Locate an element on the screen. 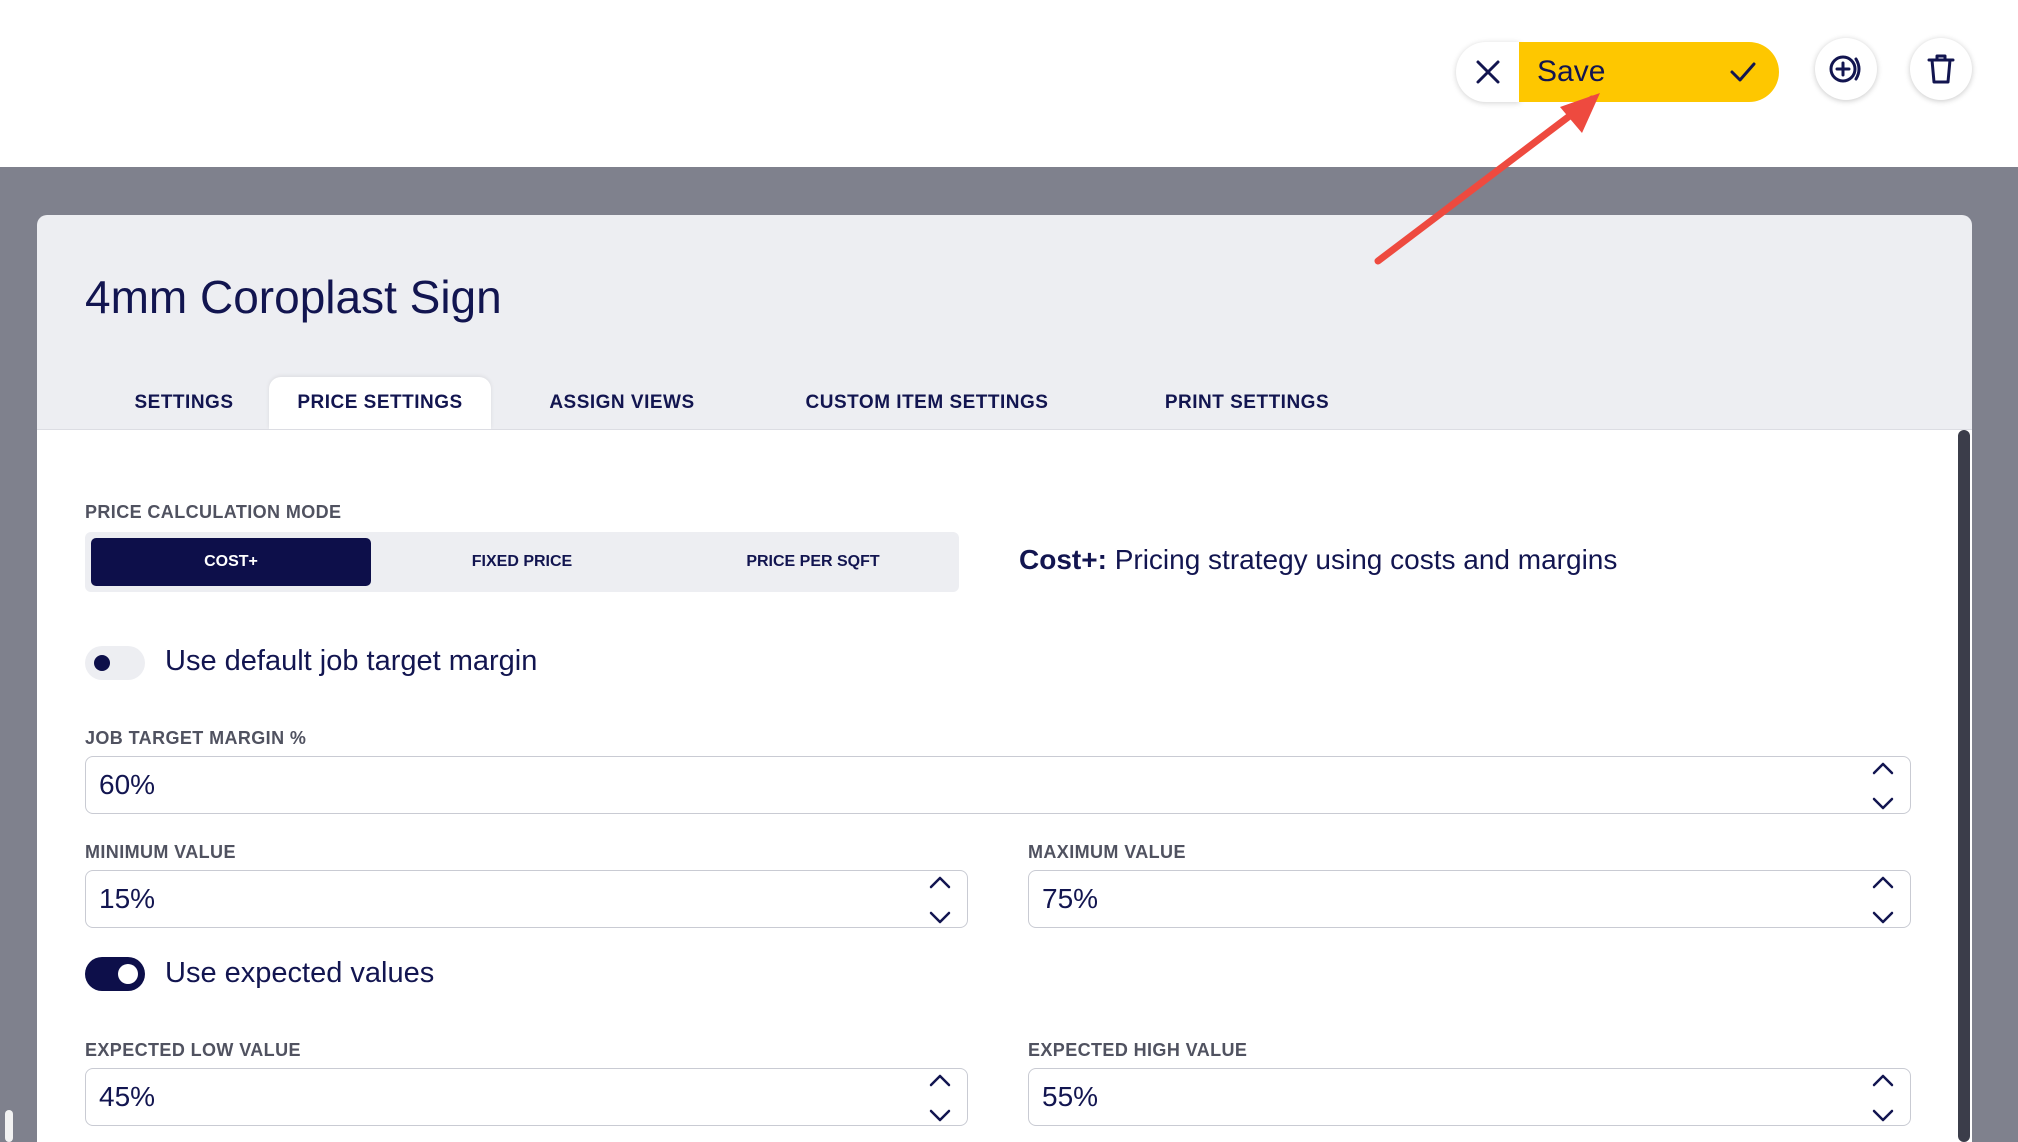  delete-button is located at coordinates (1941, 69).